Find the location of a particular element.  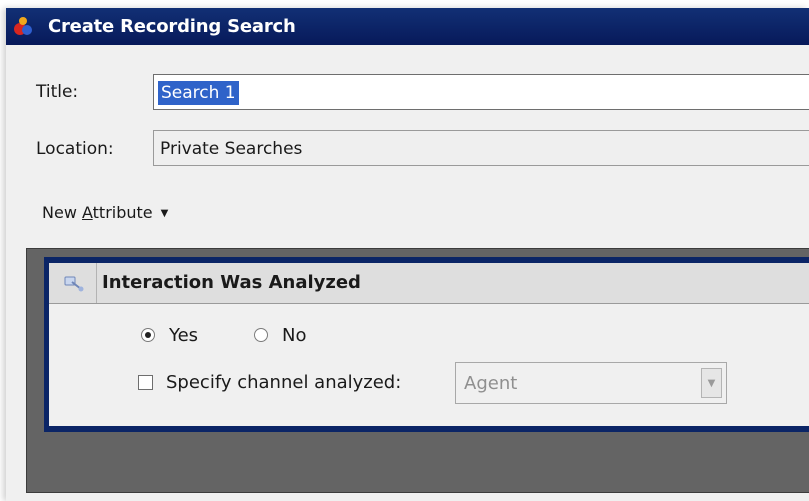

specify-channel-checkbox-box is located at coordinates (145, 382).